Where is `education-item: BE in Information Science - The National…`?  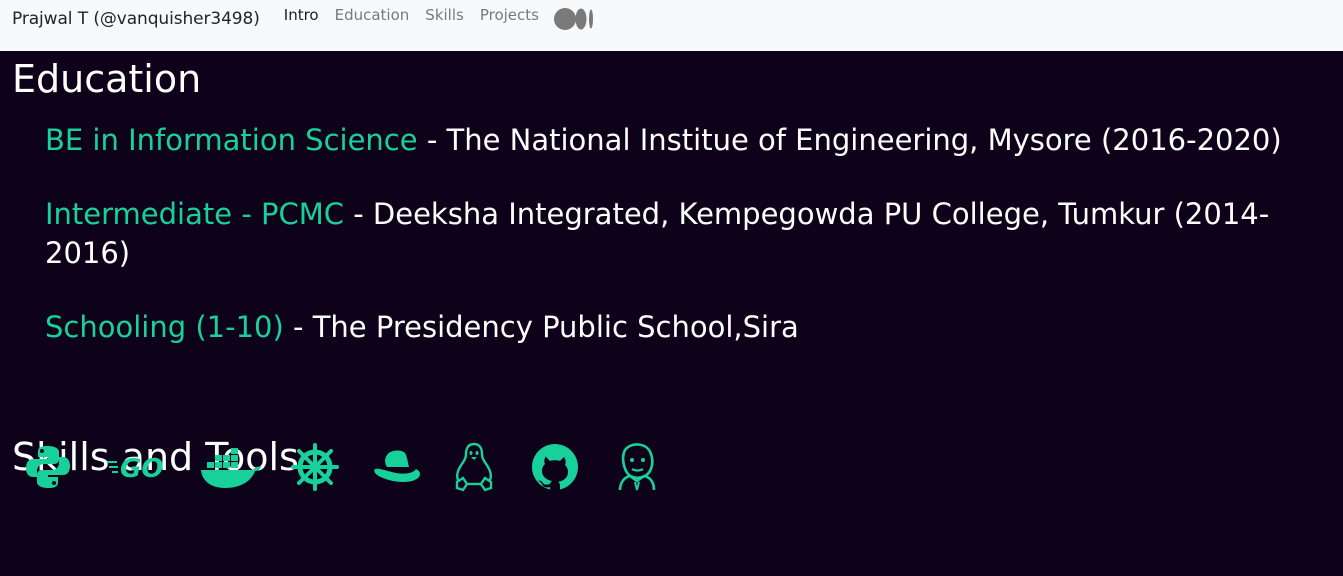
education-item: BE in Information Science - The National… is located at coordinates (685, 140).